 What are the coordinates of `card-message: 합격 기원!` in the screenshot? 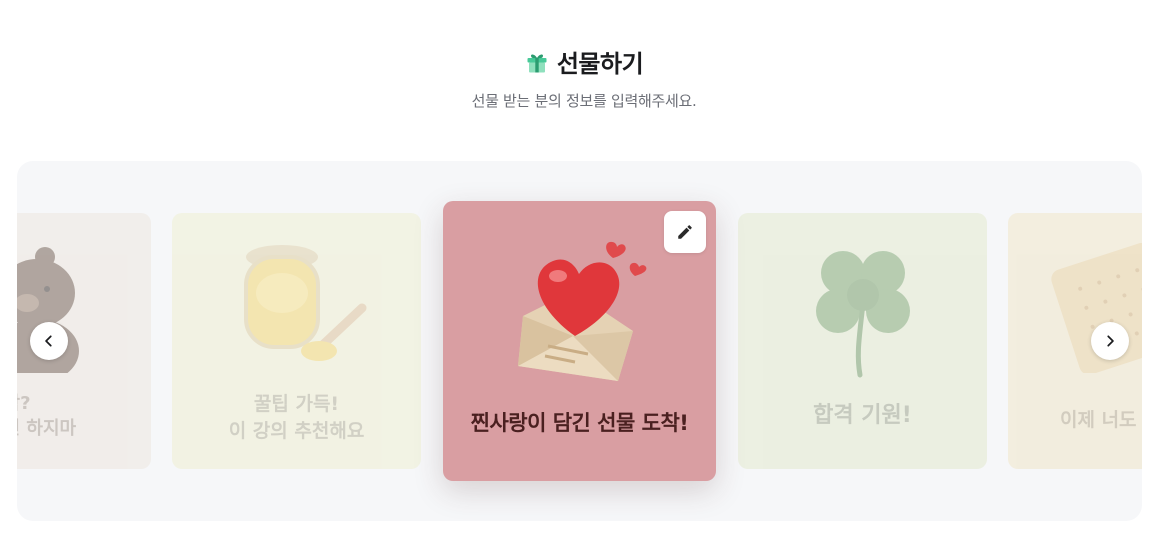 It's located at (862, 415).